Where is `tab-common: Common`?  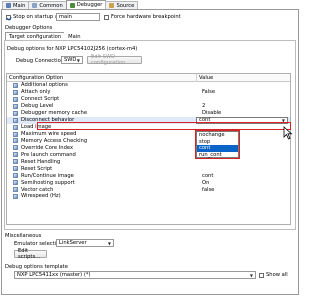 tab-common: Common is located at coordinates (47, 5).